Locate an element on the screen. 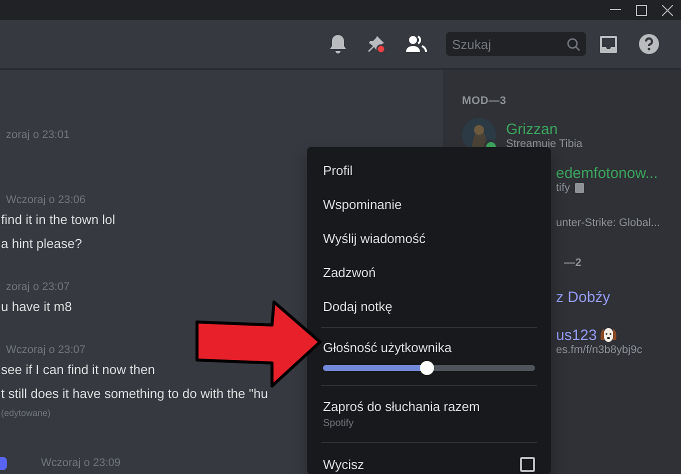 This screenshot has width=681, height=474. avatar-icon is located at coordinates (3, 463).